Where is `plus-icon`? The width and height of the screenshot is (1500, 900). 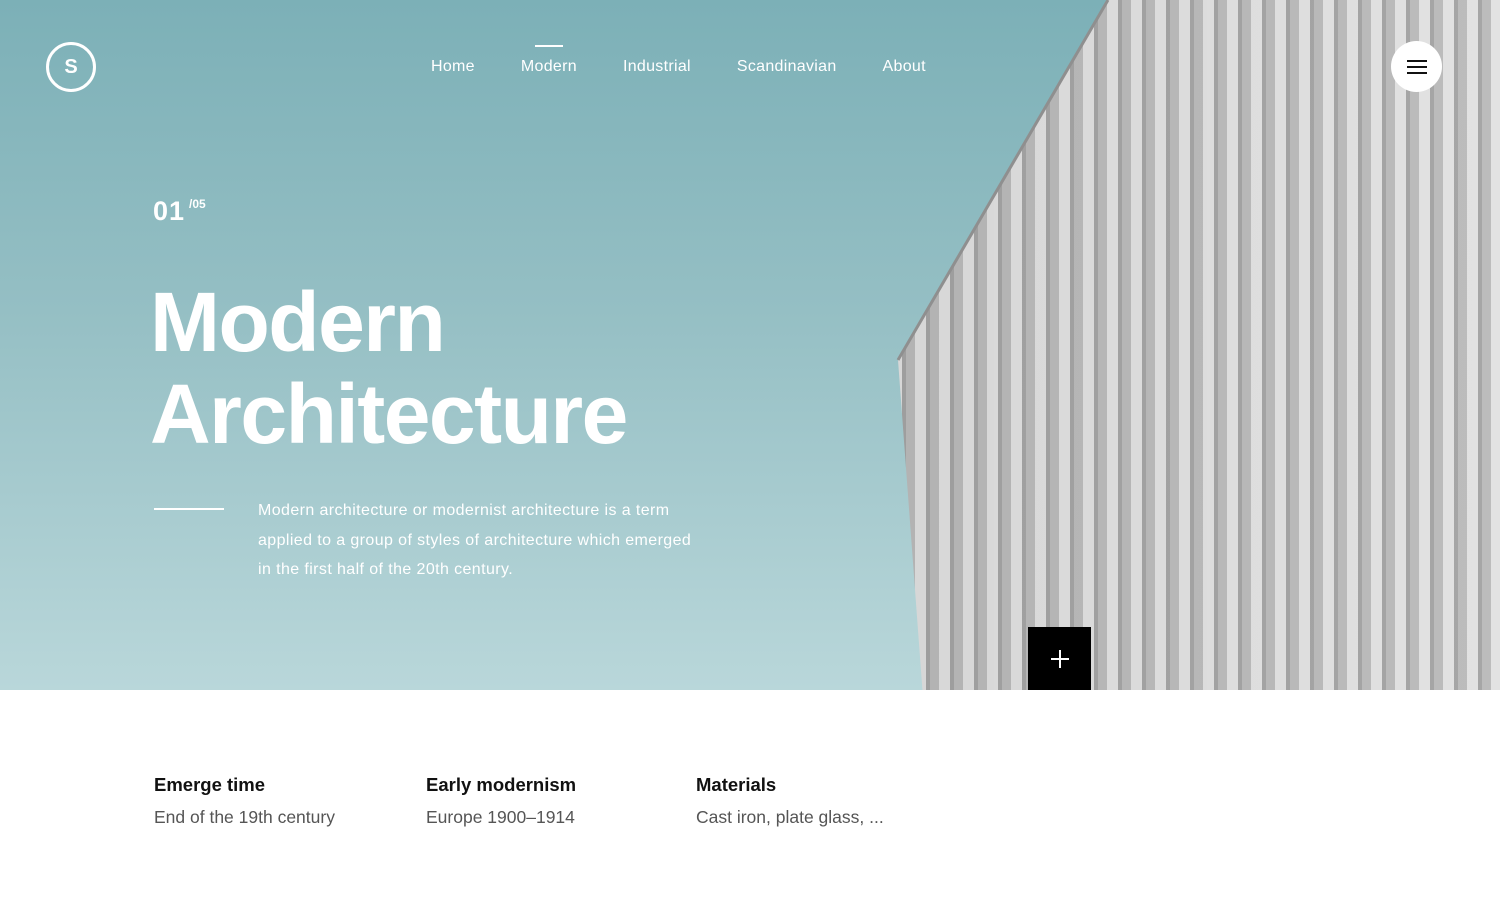
plus-icon is located at coordinates (1059, 658).